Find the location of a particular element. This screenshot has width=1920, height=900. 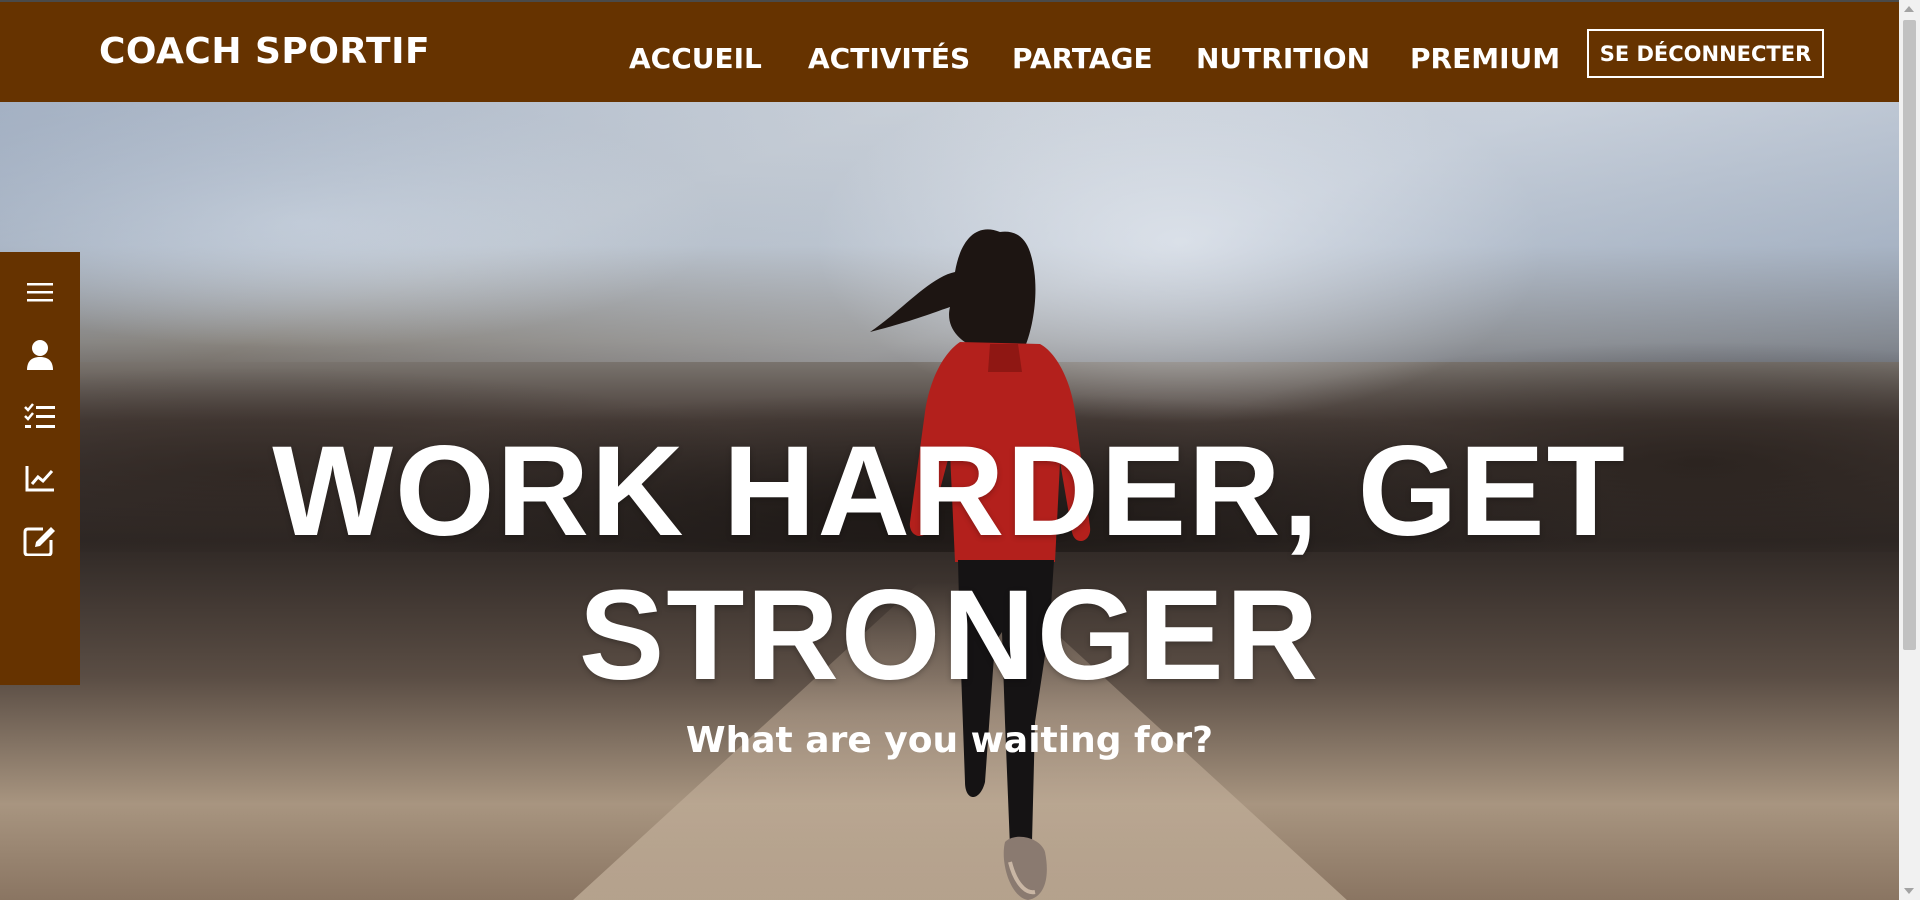

left-sidebar is located at coordinates (40, 468).